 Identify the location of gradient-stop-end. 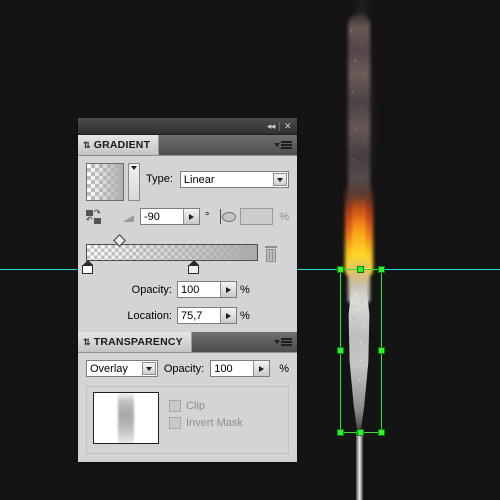
(193, 267).